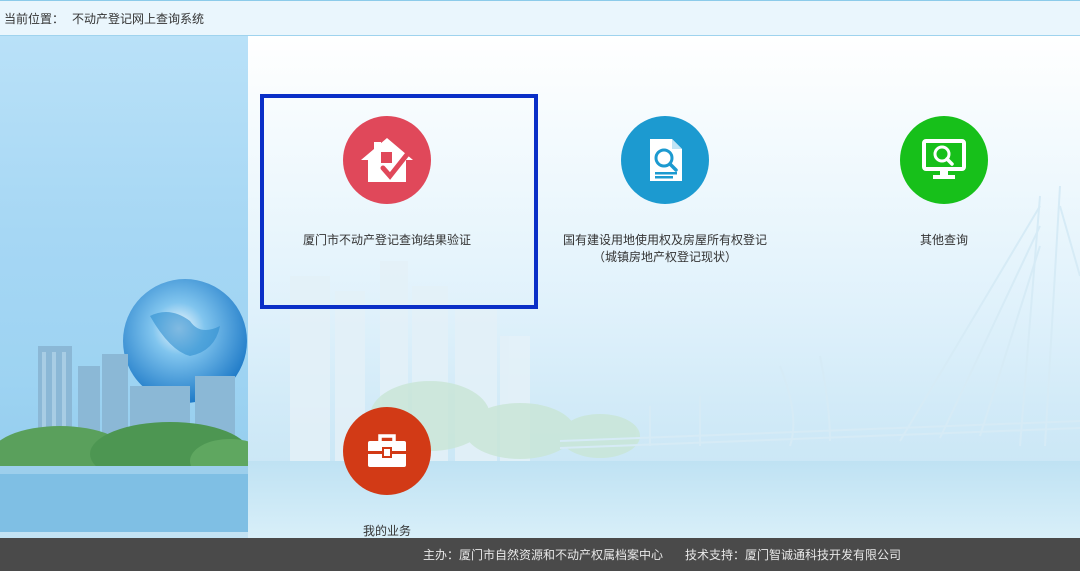  What do you see at coordinates (664, 257) in the screenshot?
I see `card-land-house-registration-sublabel: （城镇房地产权登记现状）` at bounding box center [664, 257].